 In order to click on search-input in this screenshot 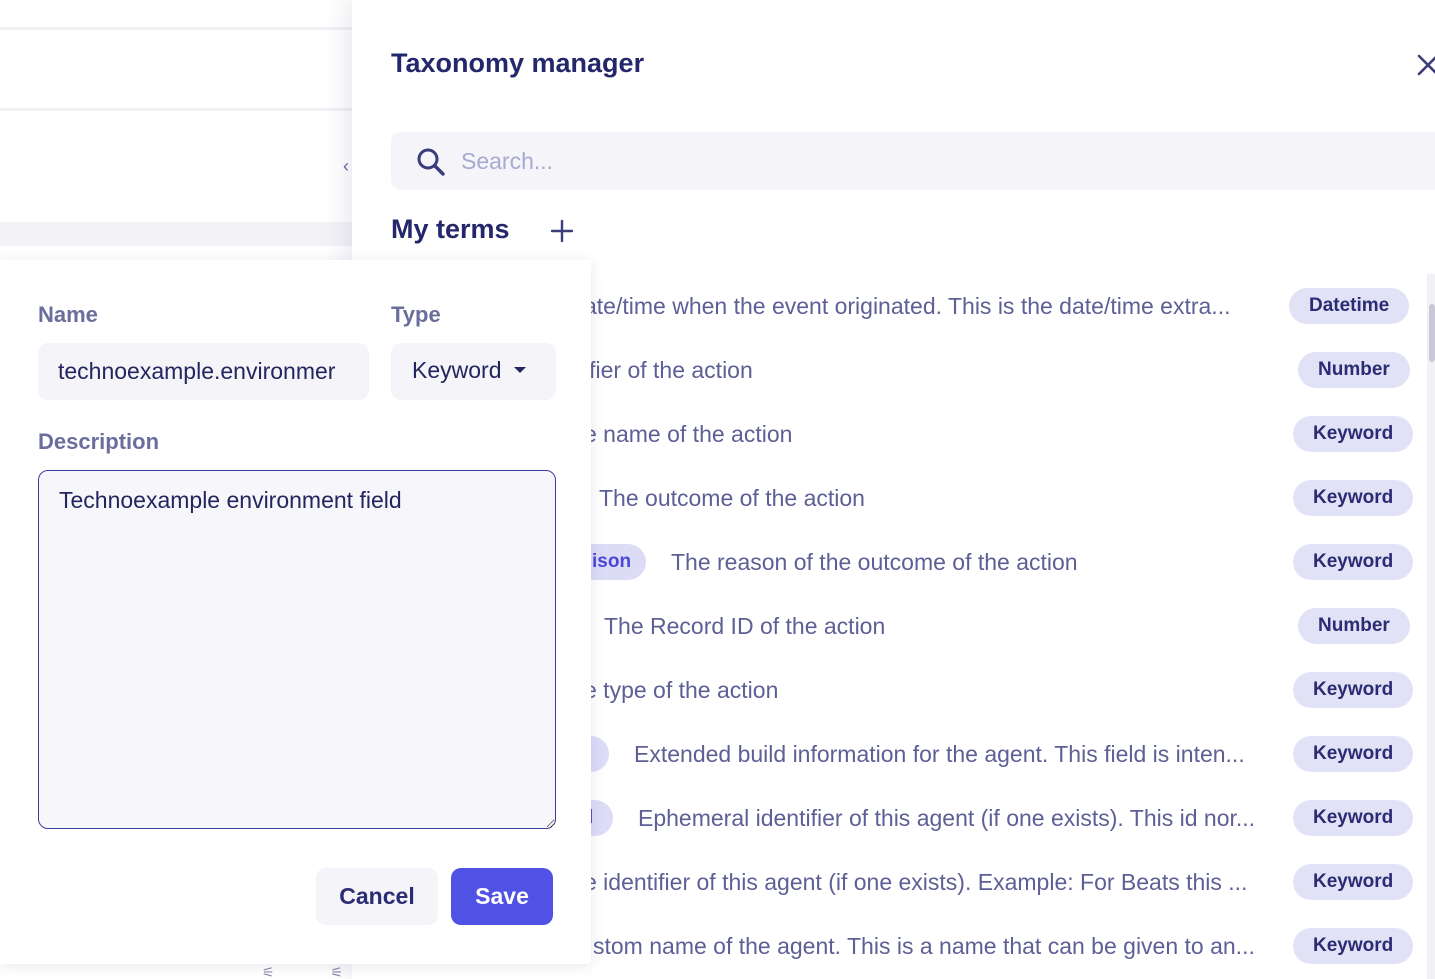, I will do `click(911, 161)`.